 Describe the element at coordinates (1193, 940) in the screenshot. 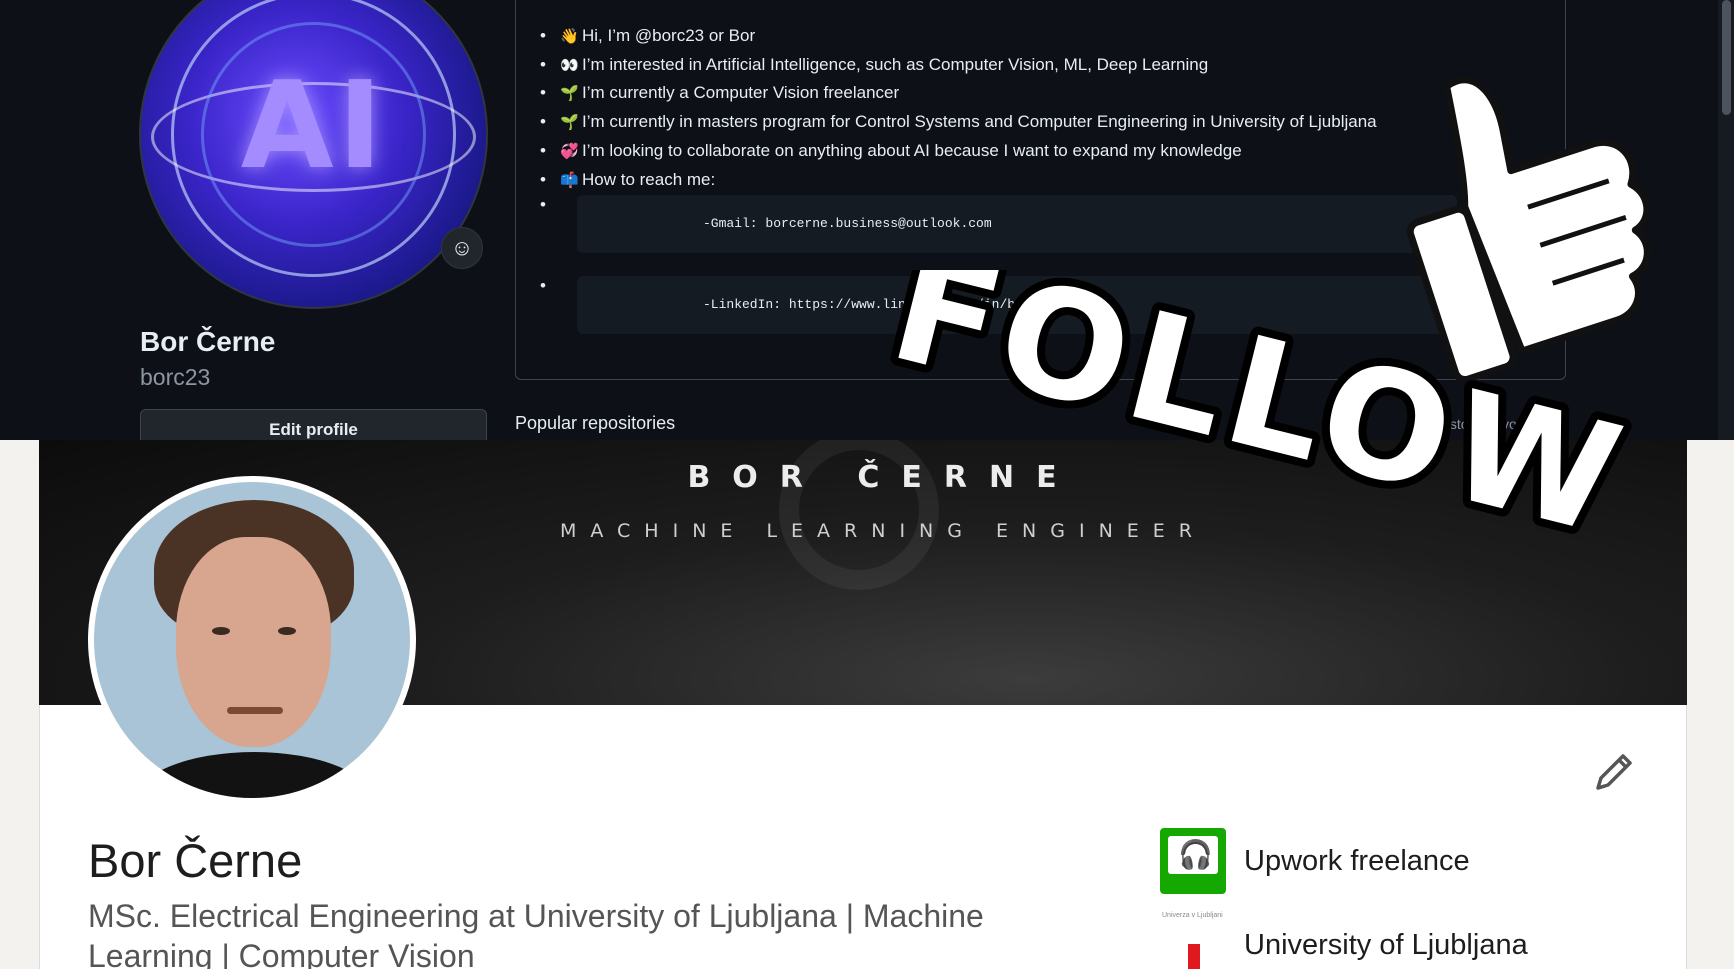

I see `university-logo: Univerza v Ljubljani` at that location.